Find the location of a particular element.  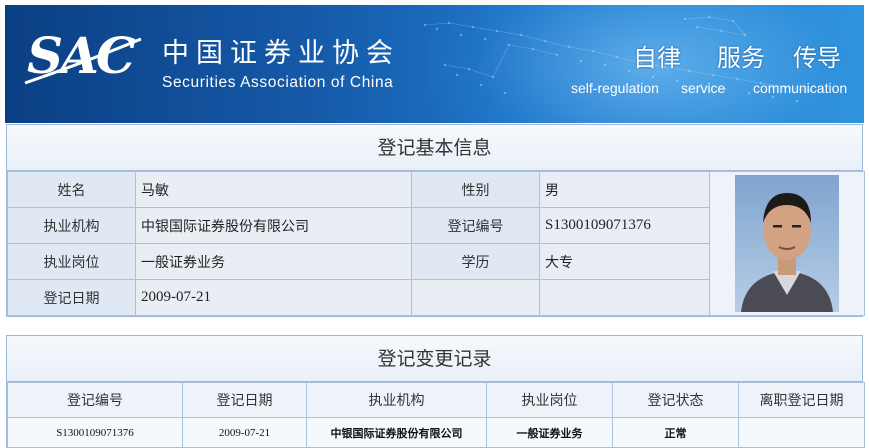

name-value: 马敏 is located at coordinates (273, 189).